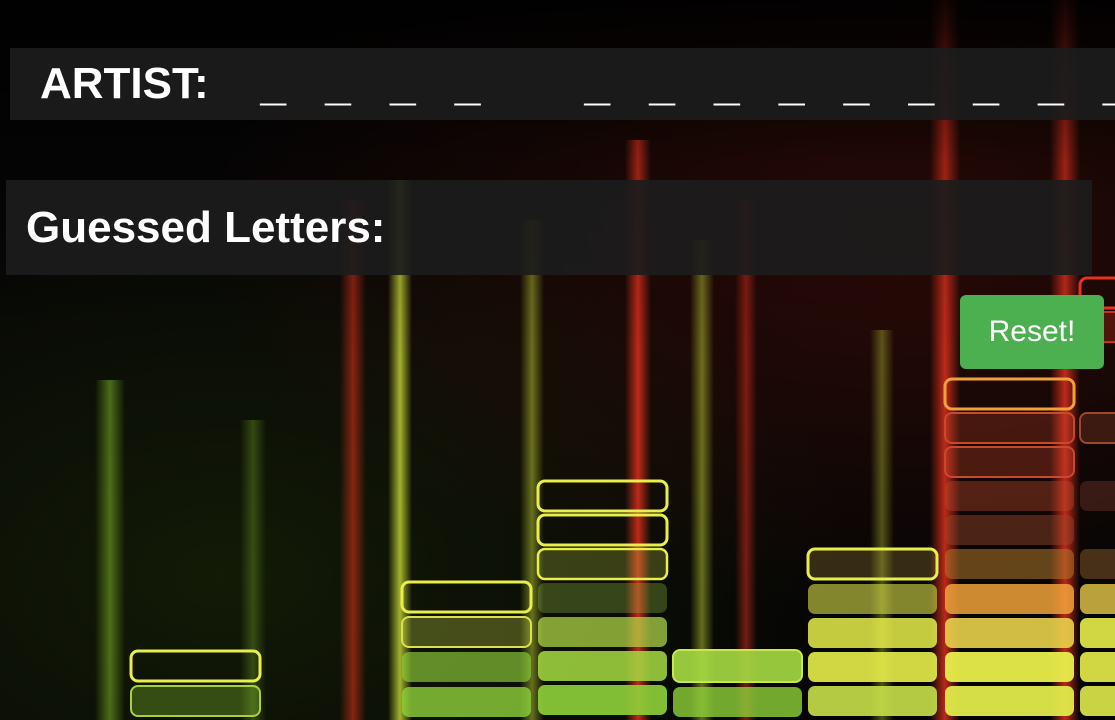  What do you see at coordinates (206, 227) in the screenshot?
I see `guessed-letters-label: Guessed Letters:` at bounding box center [206, 227].